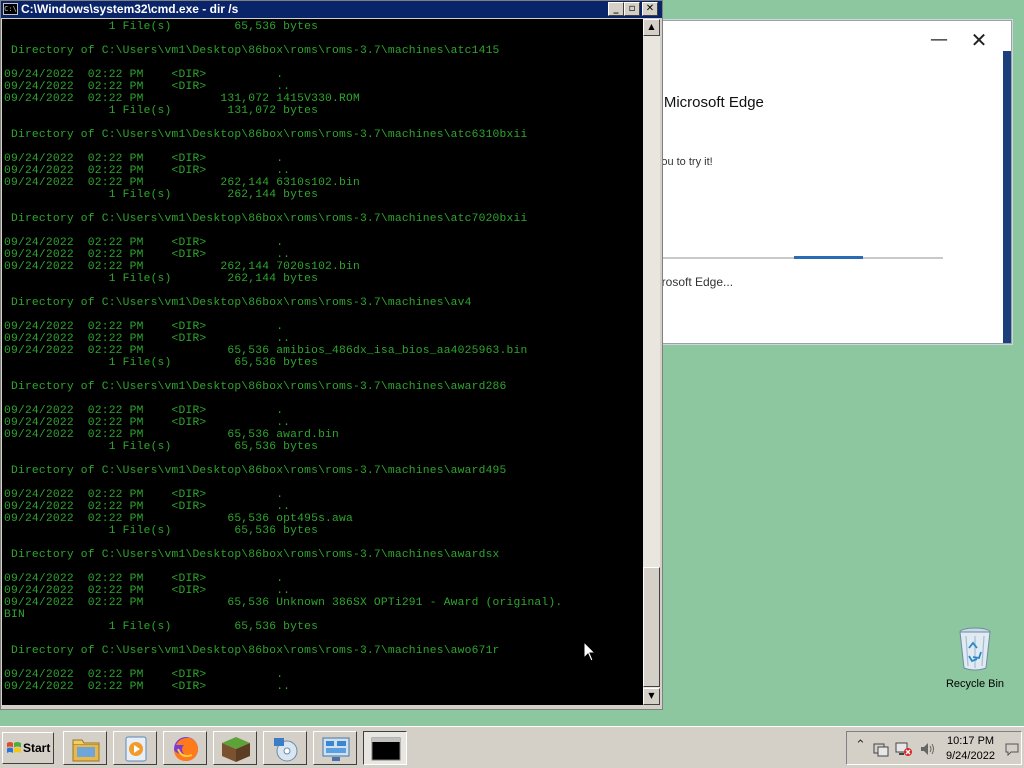  I want to click on tray-clock-time: 10:17 PM, so click(970, 741).